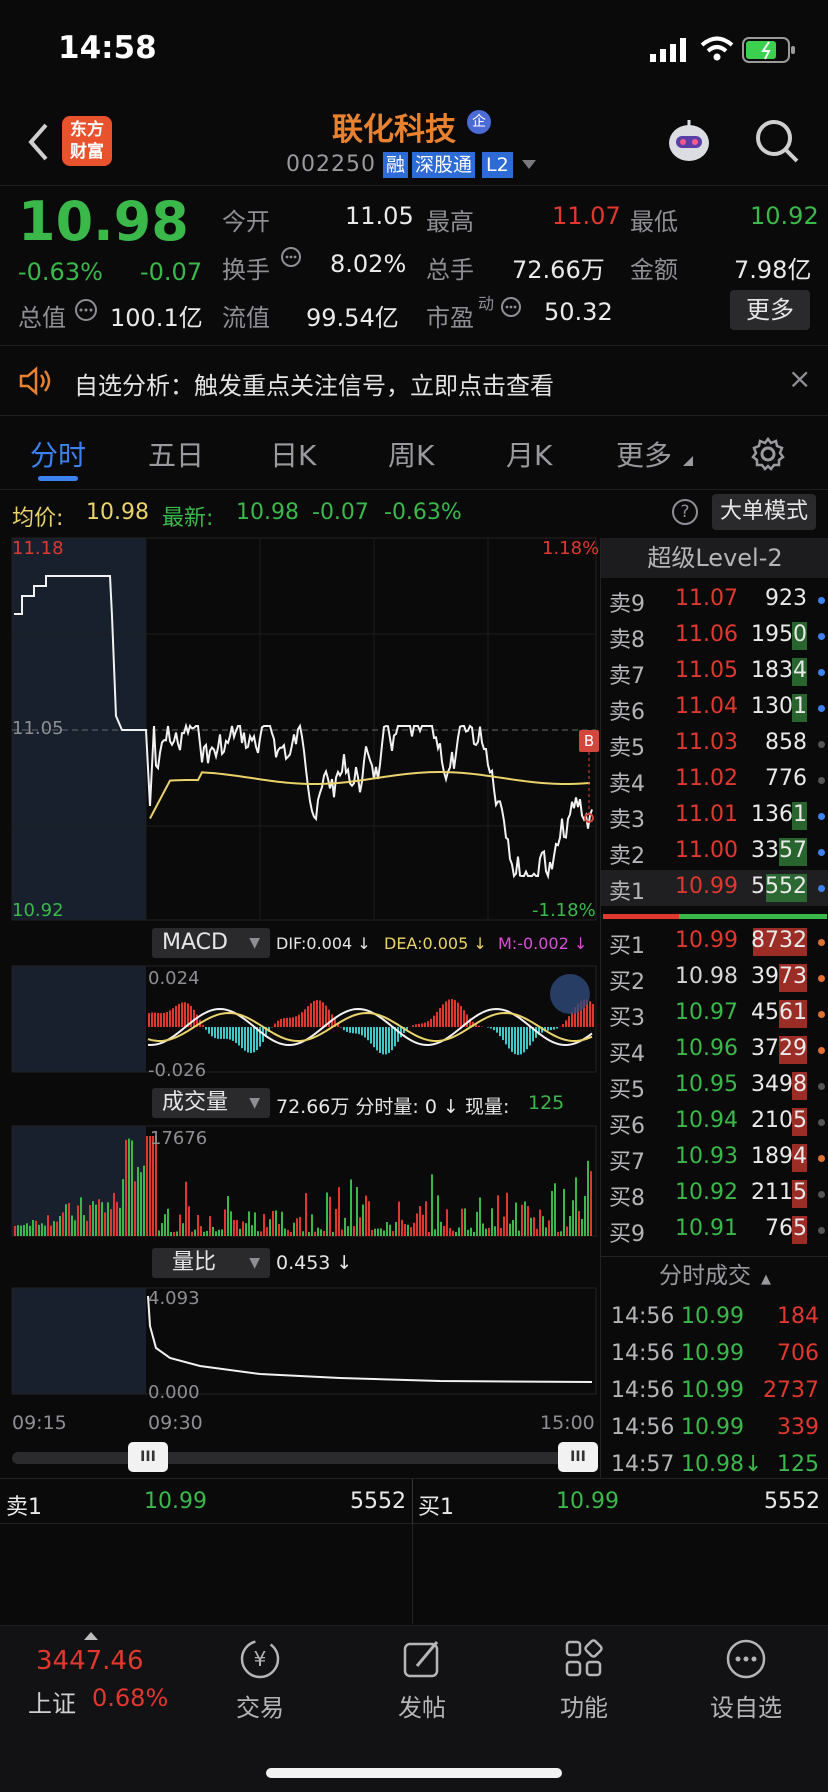 Image resolution: width=828 pixels, height=1792 pixels. What do you see at coordinates (304, 1458) in the screenshot?
I see `range-track` at bounding box center [304, 1458].